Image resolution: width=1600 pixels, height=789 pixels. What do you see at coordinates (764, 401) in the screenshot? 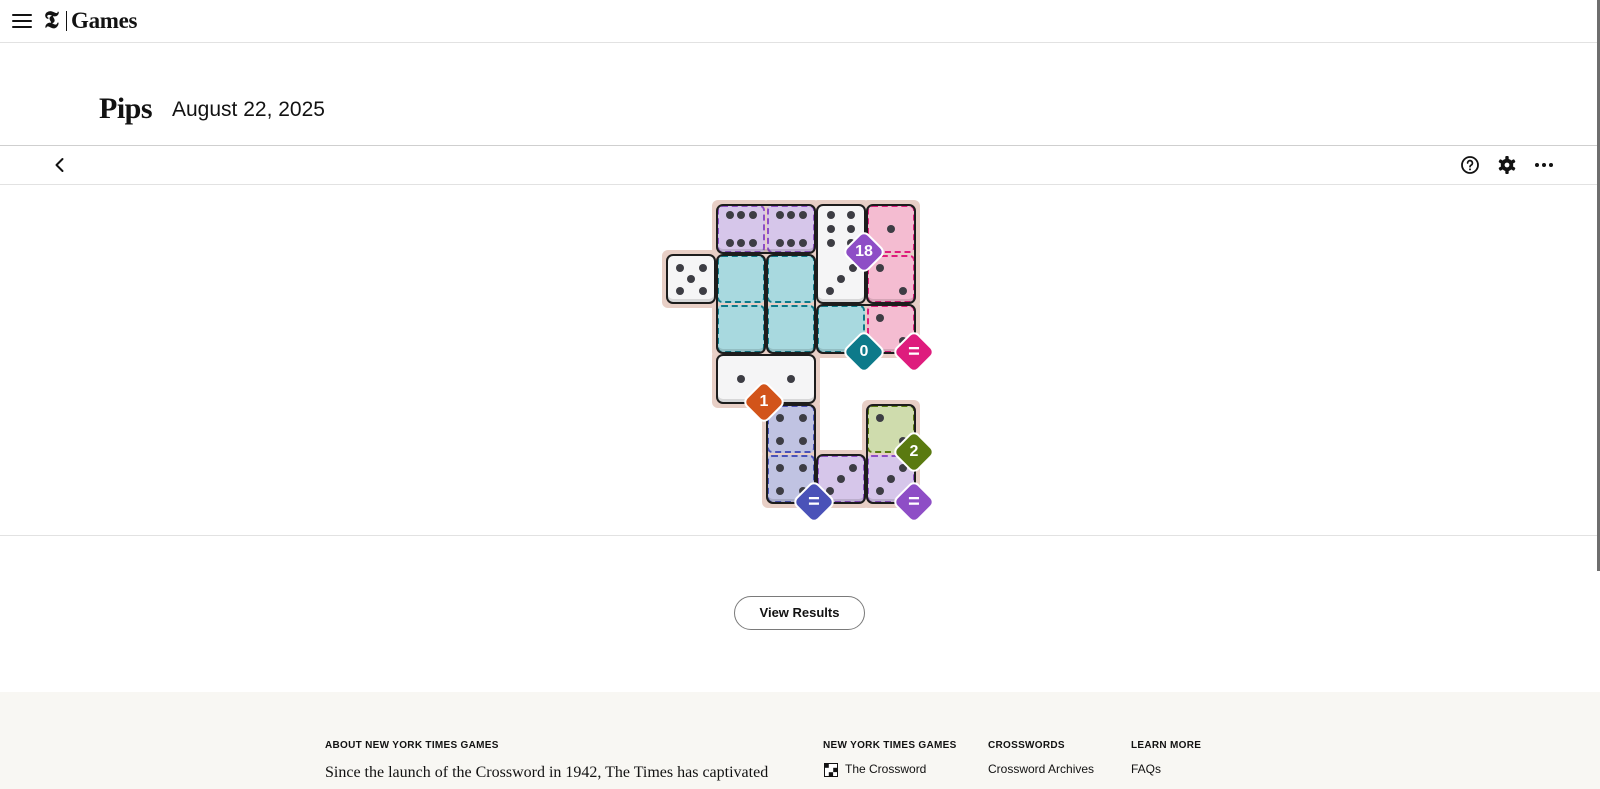
I see `region-label: 1` at bounding box center [764, 401].